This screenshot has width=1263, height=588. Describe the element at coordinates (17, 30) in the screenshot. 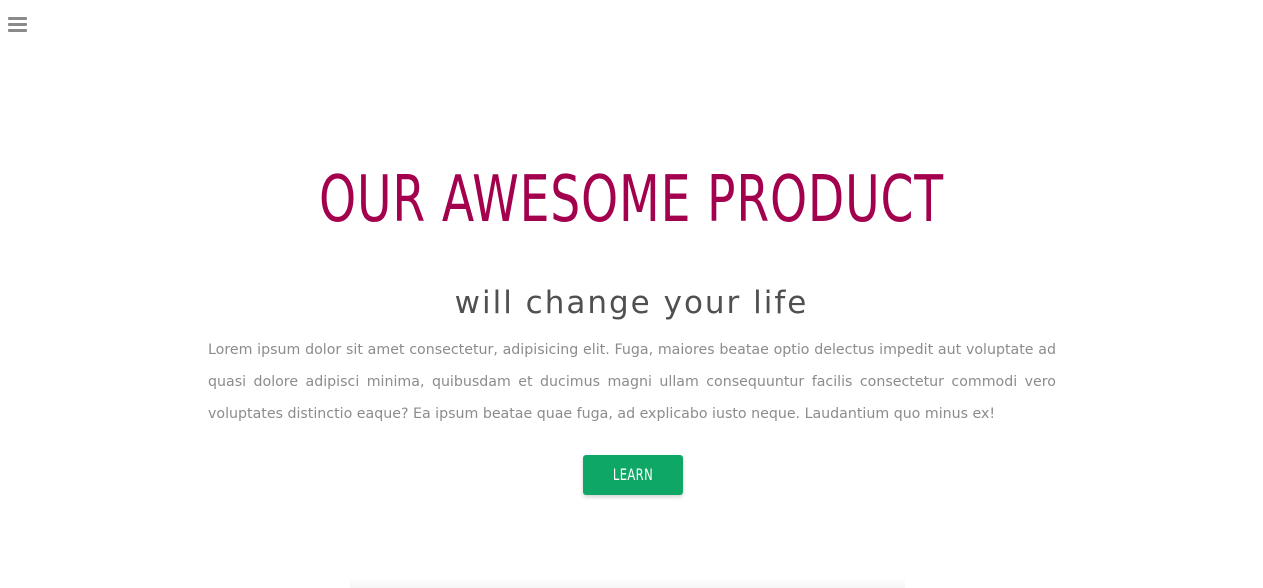

I see `menu-bar-bottom` at that location.